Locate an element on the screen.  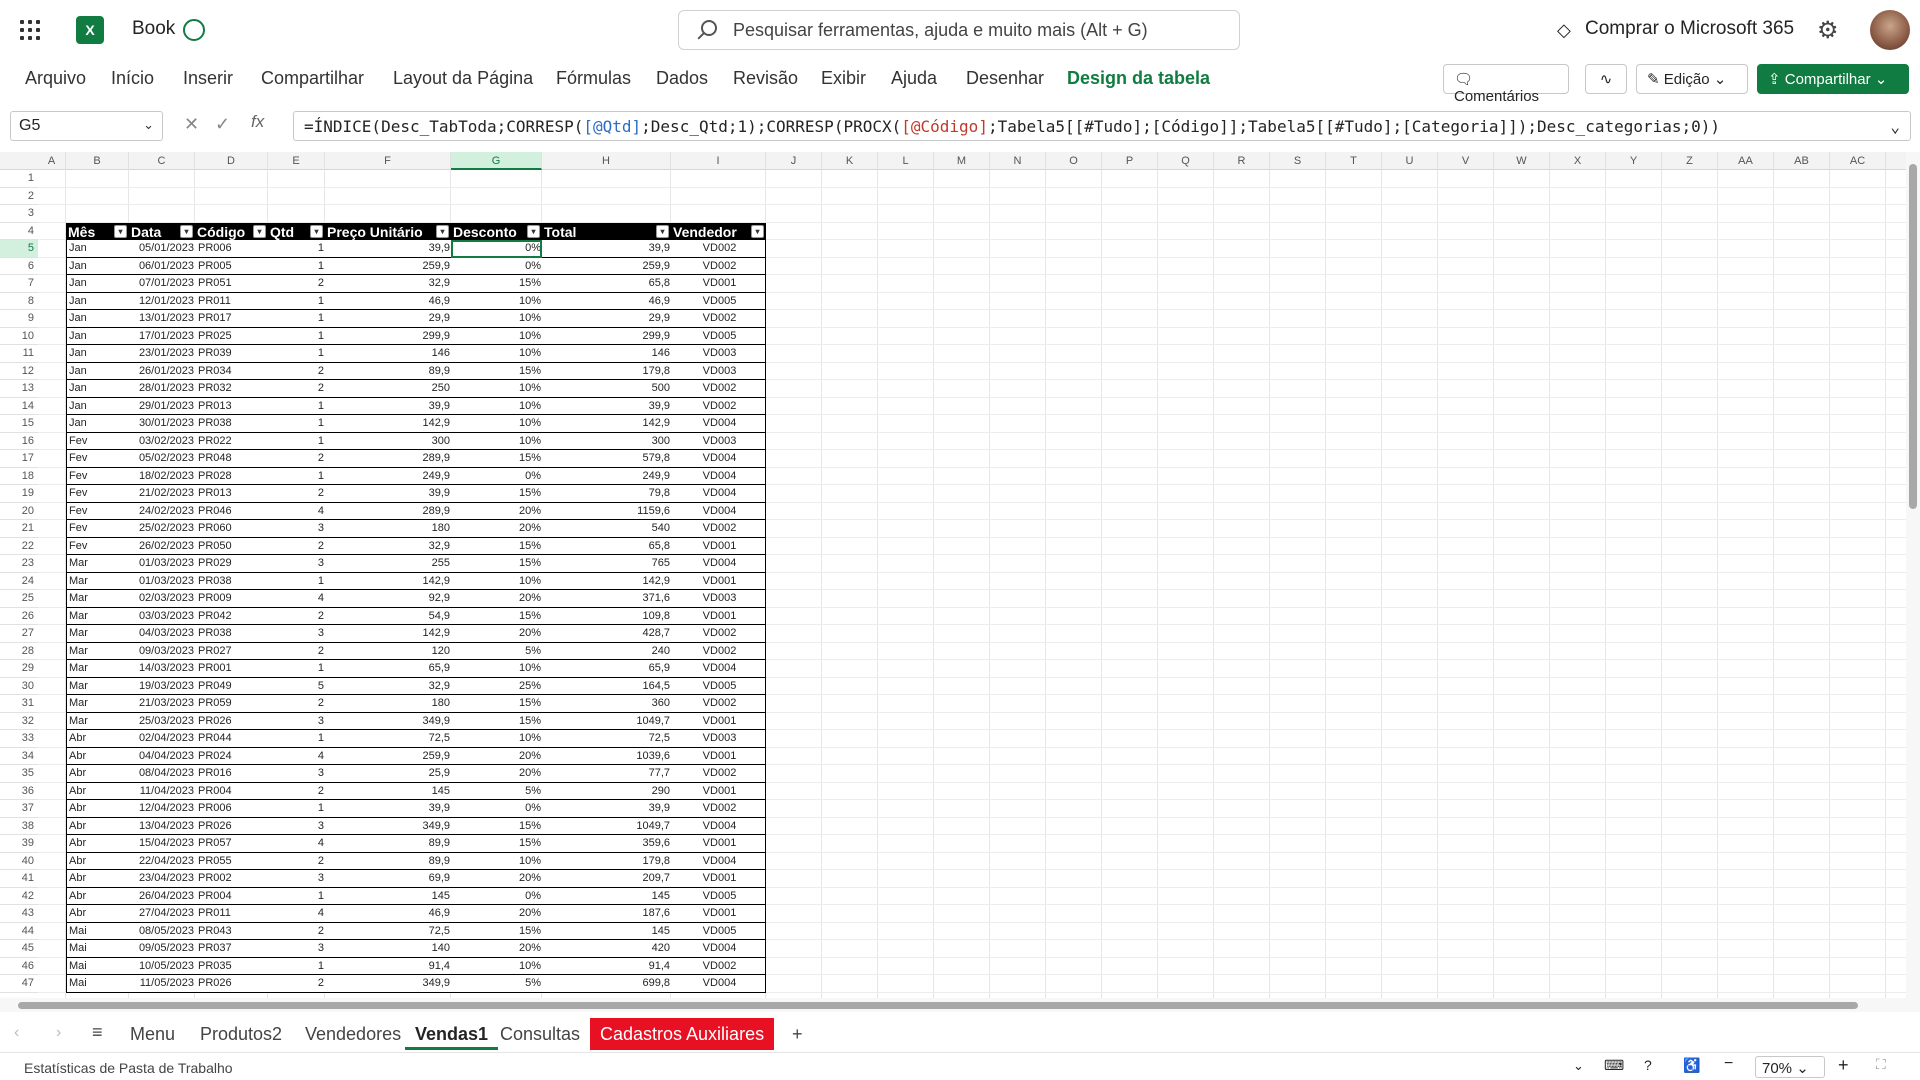
table-cell: 25/02/2023 is located at coordinates (163, 529).